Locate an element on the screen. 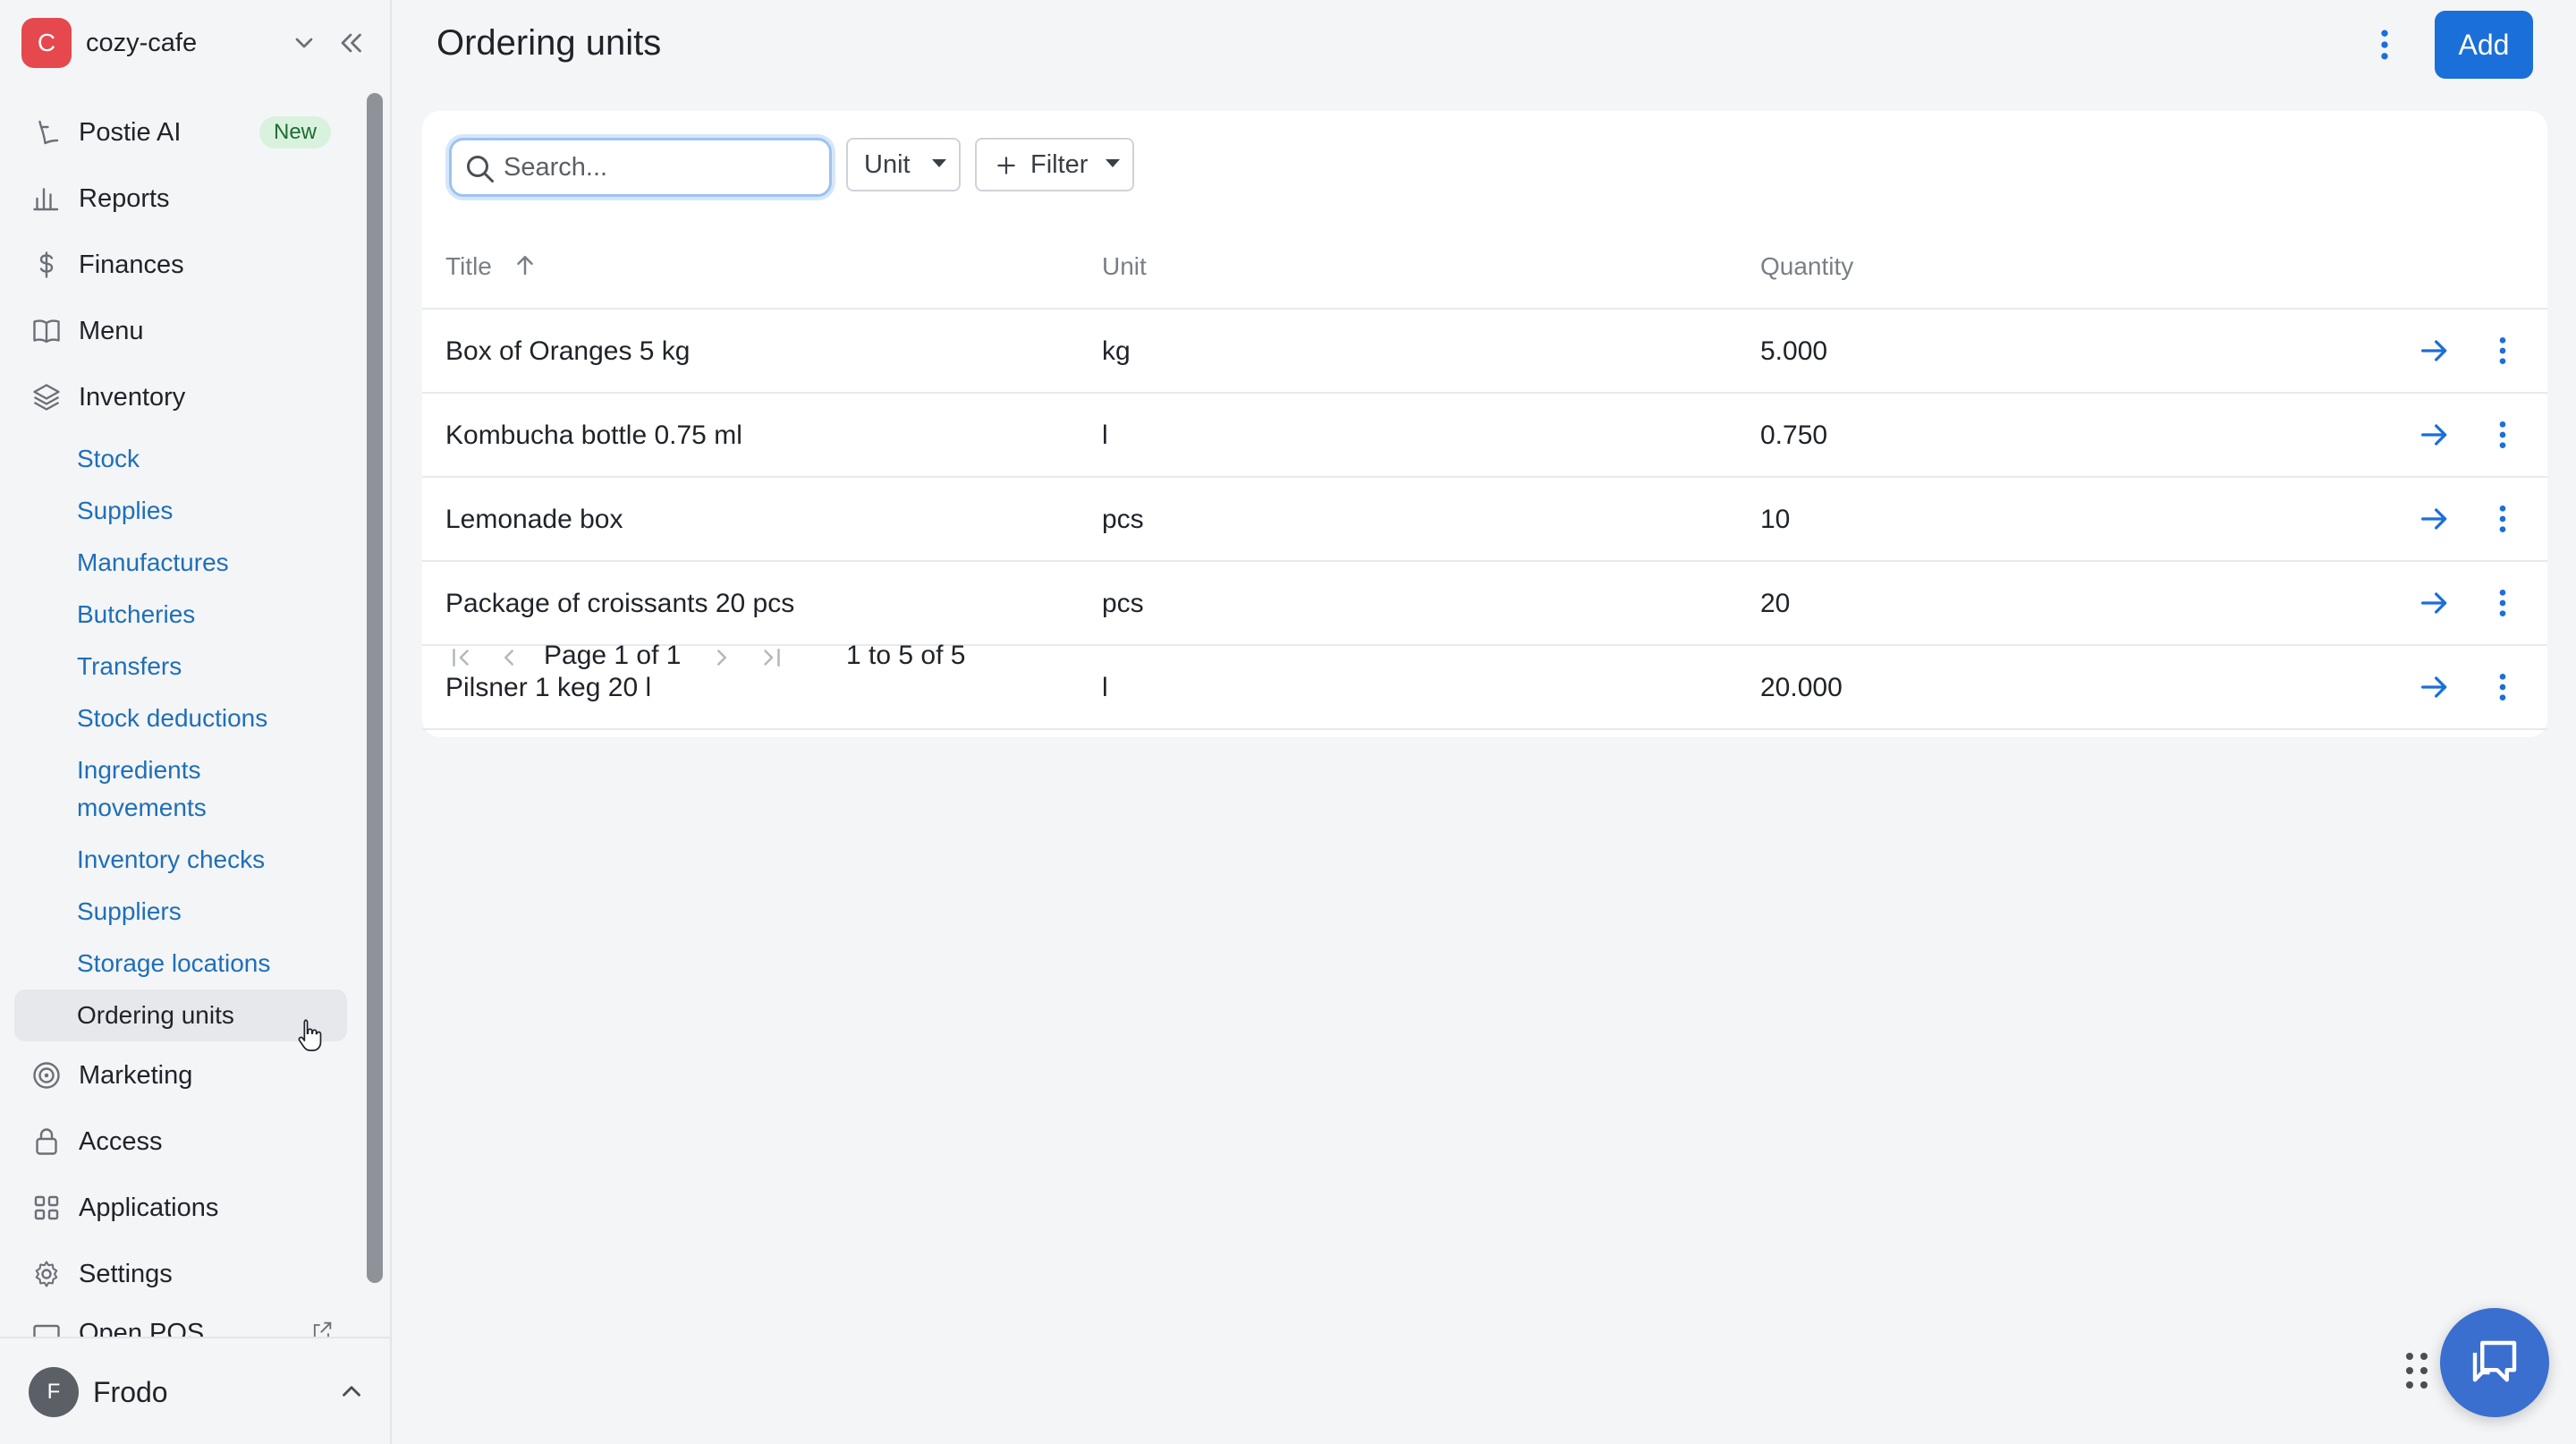 The width and height of the screenshot is (2576, 1444). sidebar-item-label: Menu is located at coordinates (111, 330).